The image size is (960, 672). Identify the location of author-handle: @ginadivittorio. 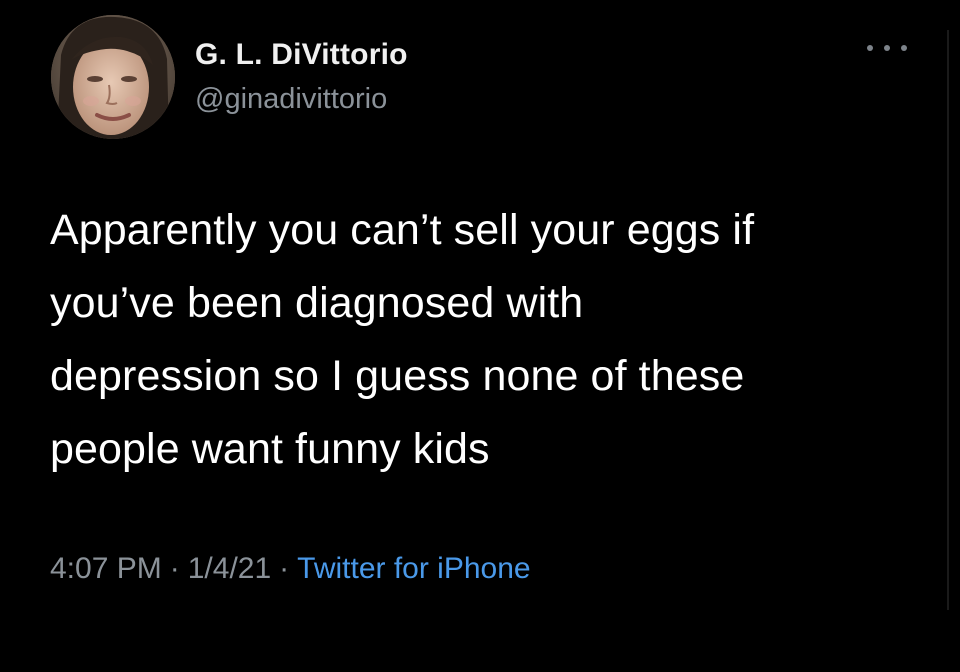
(291, 99).